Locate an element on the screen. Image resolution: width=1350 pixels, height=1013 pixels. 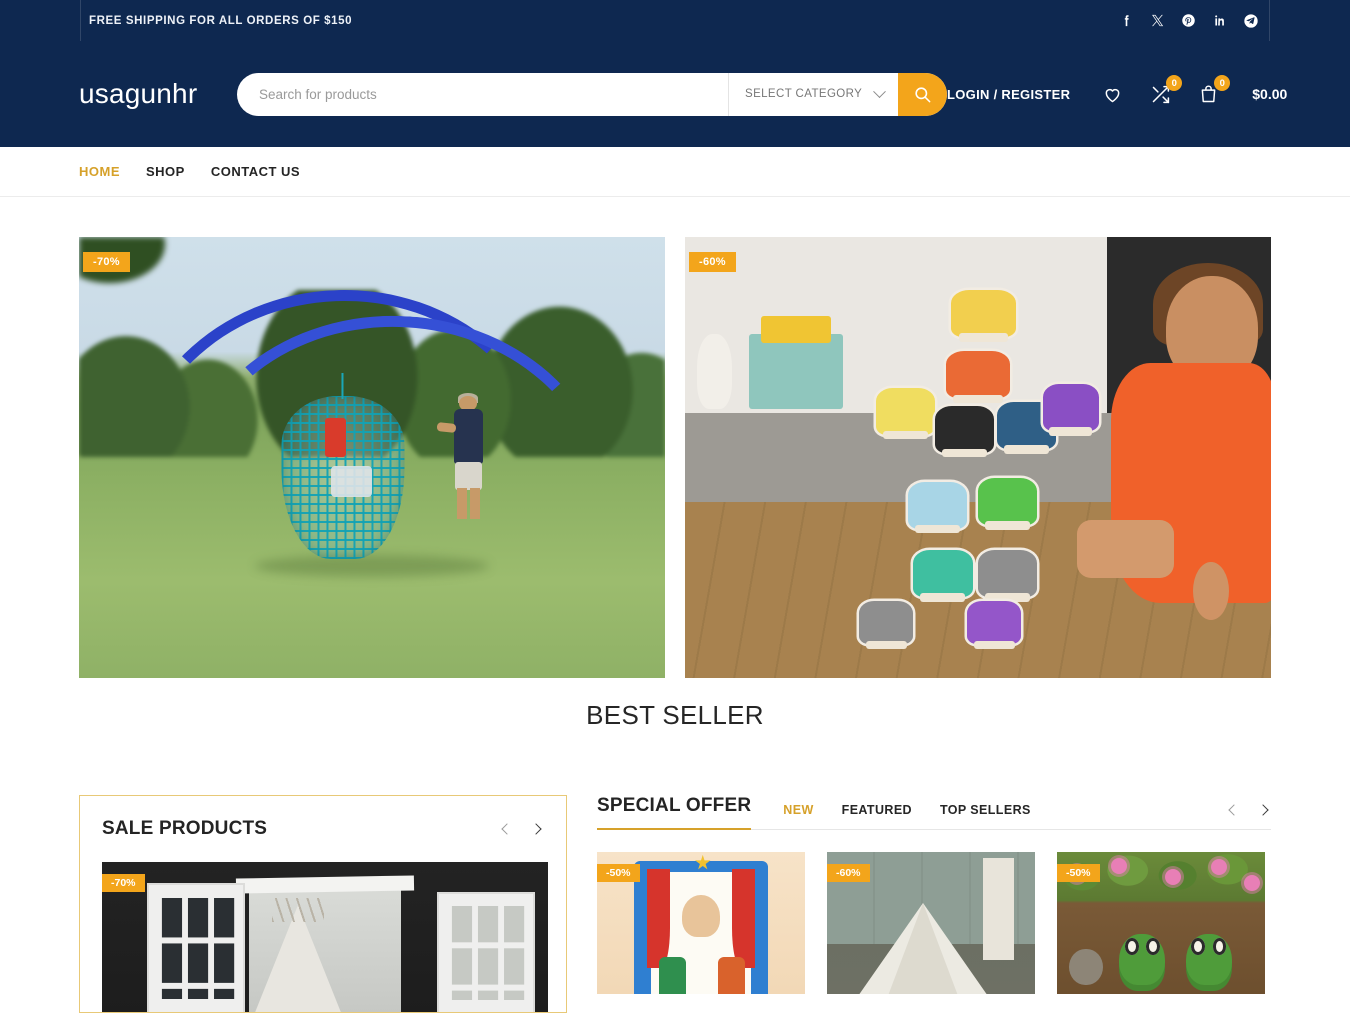
sale-product-discount-badge: -70% is located at coordinates (123, 883).